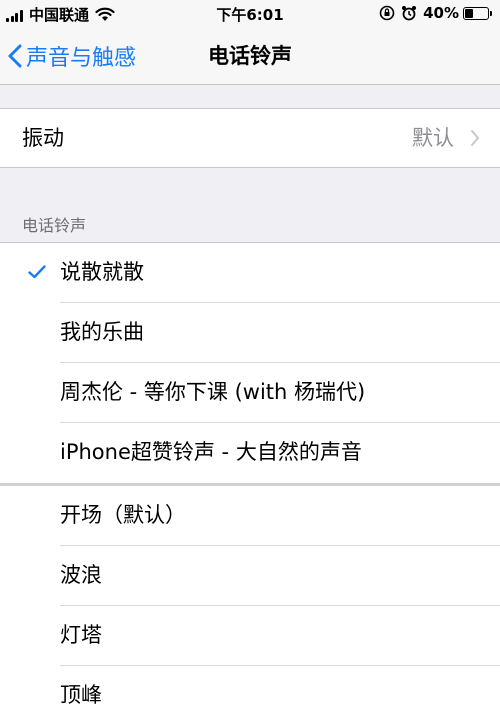 This screenshot has width=500, height=726. What do you see at coordinates (250, 273) in the screenshot?
I see `ringtone-item: 说散就散` at bounding box center [250, 273].